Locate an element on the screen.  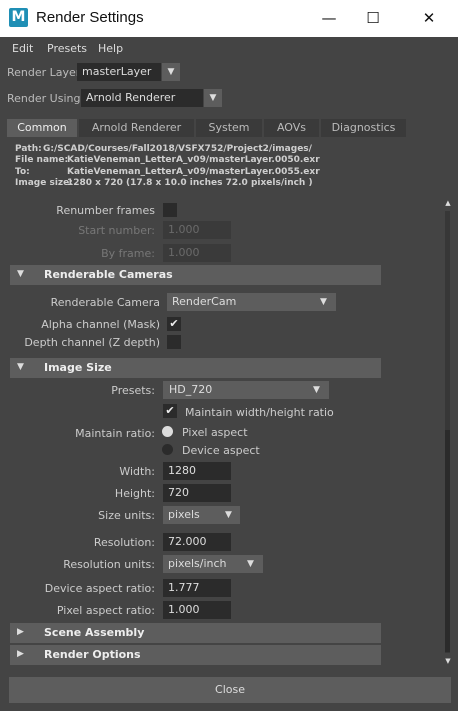
render-layer-label: Render Layer is located at coordinates (44, 72).